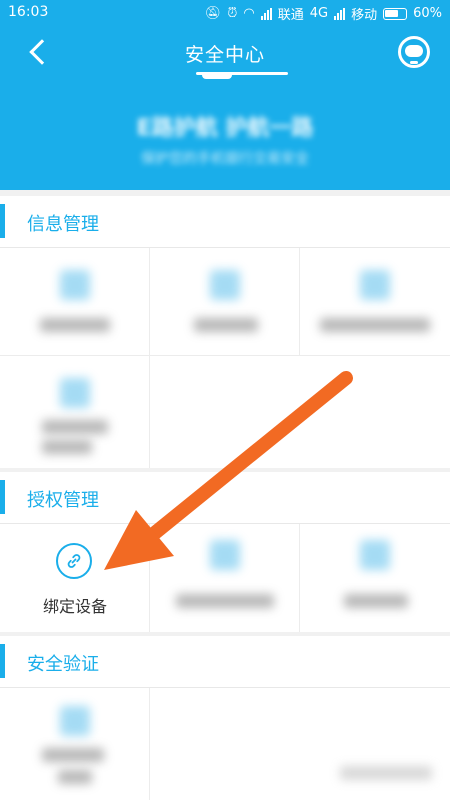 This screenshot has width=450, height=800. I want to click on mute-icon: 🔕︎, so click(213, 13).